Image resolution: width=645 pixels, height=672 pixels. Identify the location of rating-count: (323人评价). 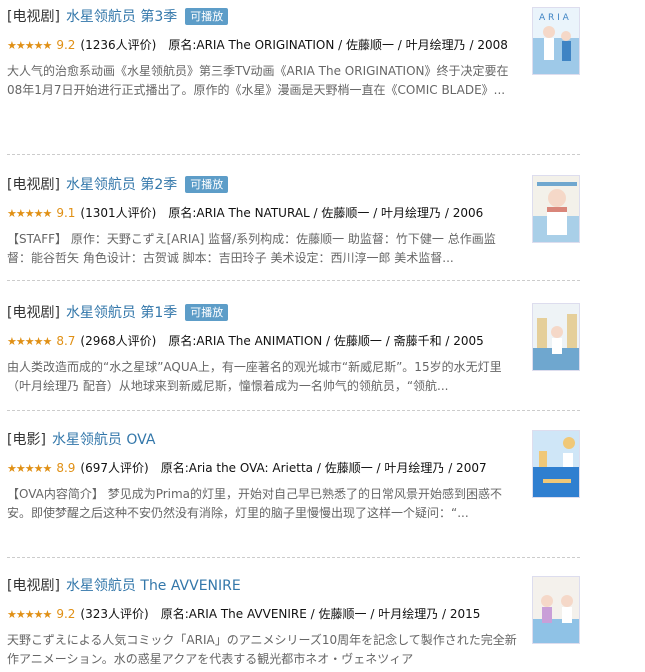
(114, 614).